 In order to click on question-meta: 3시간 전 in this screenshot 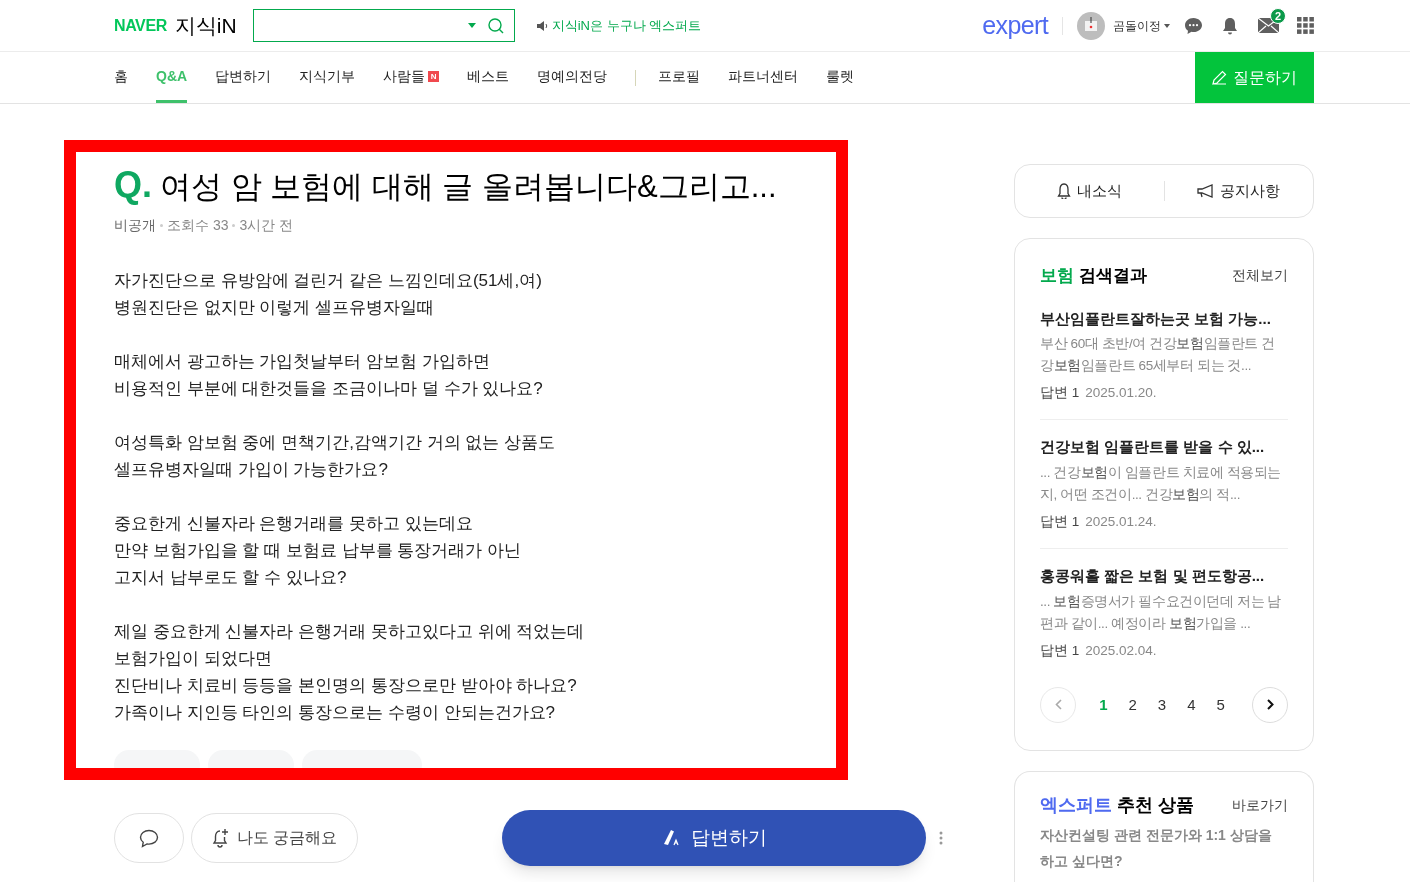, I will do `click(266, 225)`.